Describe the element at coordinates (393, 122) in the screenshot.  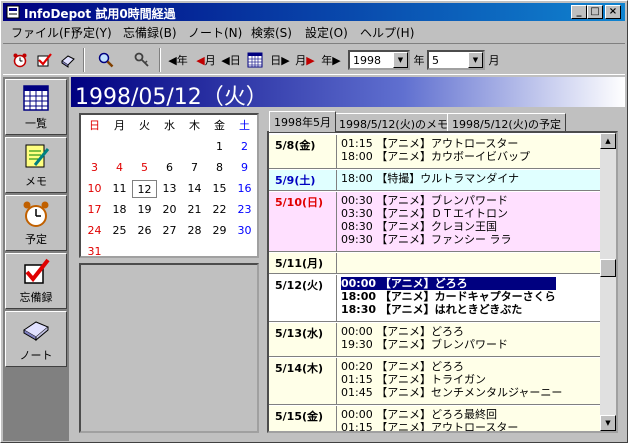
I see `tab-memo: 1998/5/12(火)のメモ` at that location.